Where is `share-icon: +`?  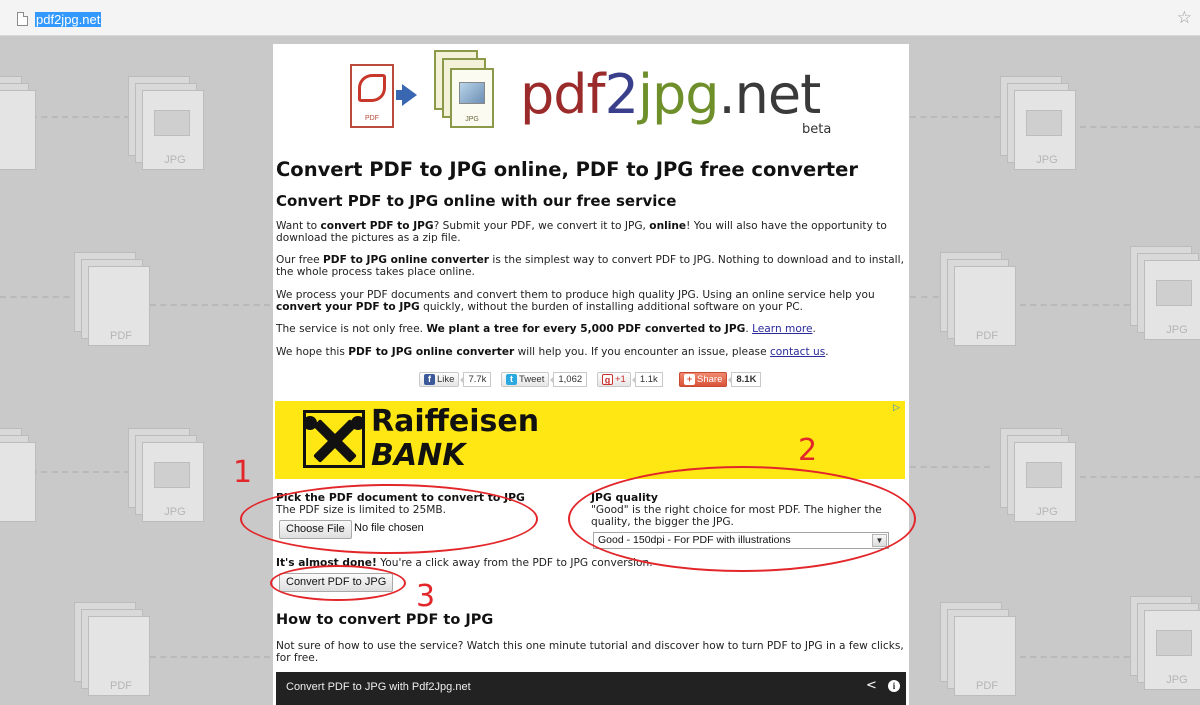
share-icon: + is located at coordinates (689, 379).